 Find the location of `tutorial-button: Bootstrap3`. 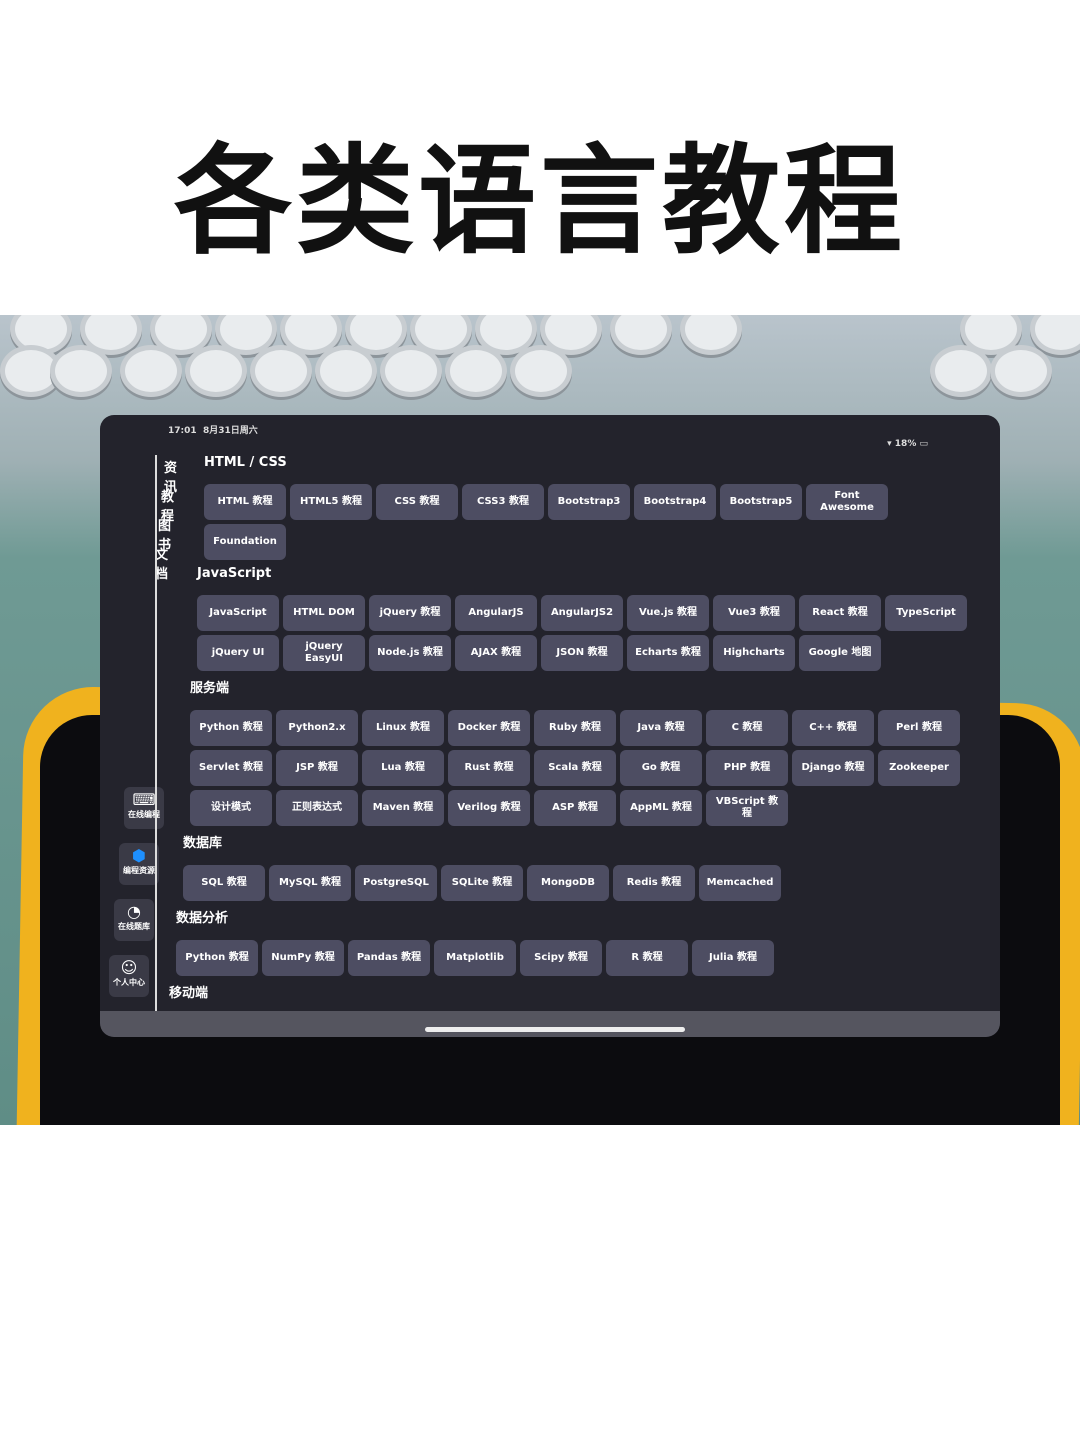

tutorial-button: Bootstrap3 is located at coordinates (589, 502).